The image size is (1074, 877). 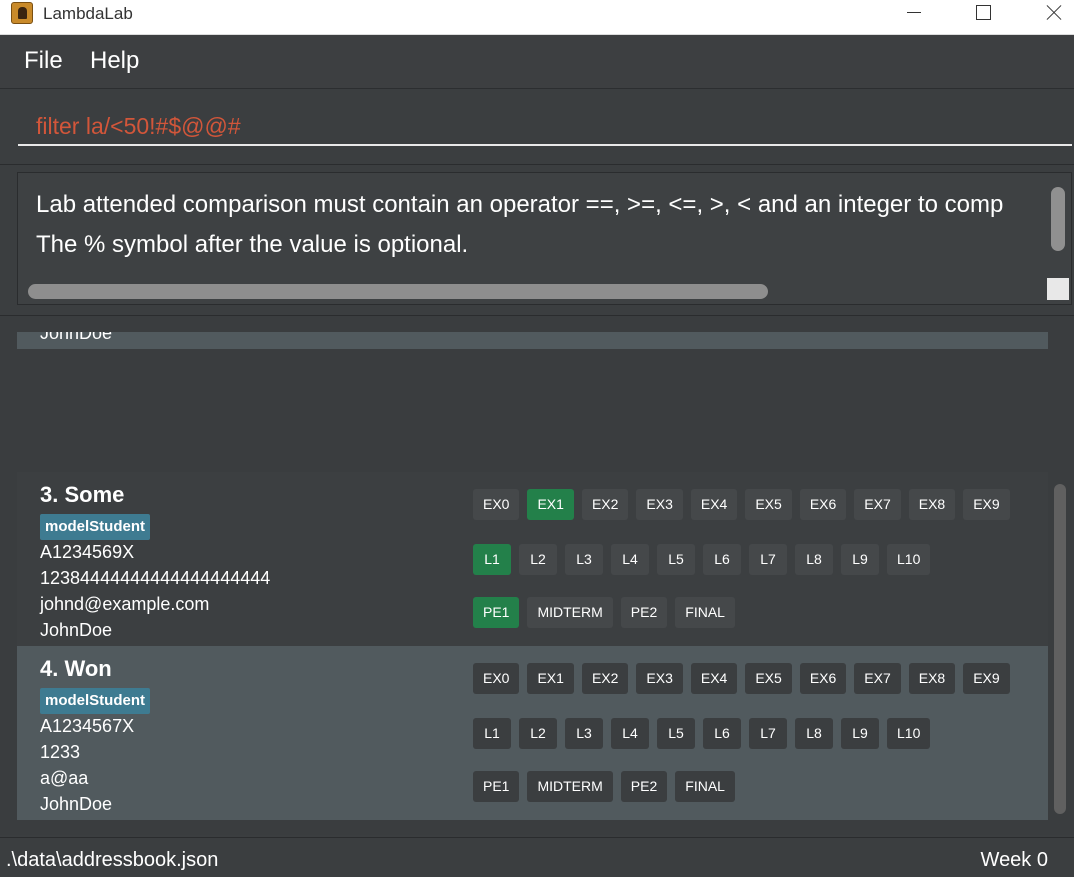 I want to click on week-indicator: Week 0, so click(x=1014, y=860).